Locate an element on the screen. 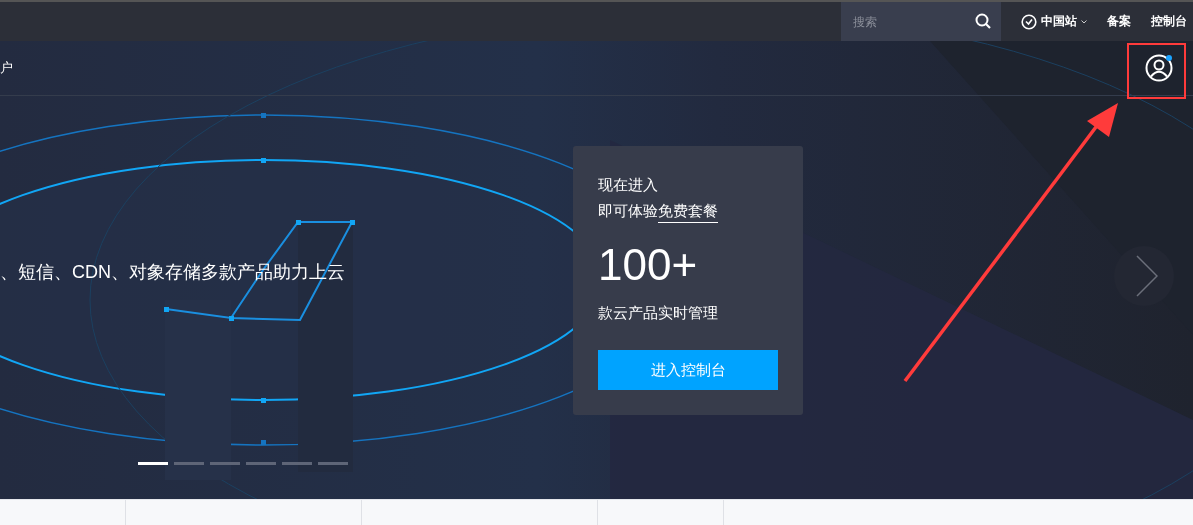 The image size is (1193, 525). region-selector: 中国站 is located at coordinates (1054, 21).